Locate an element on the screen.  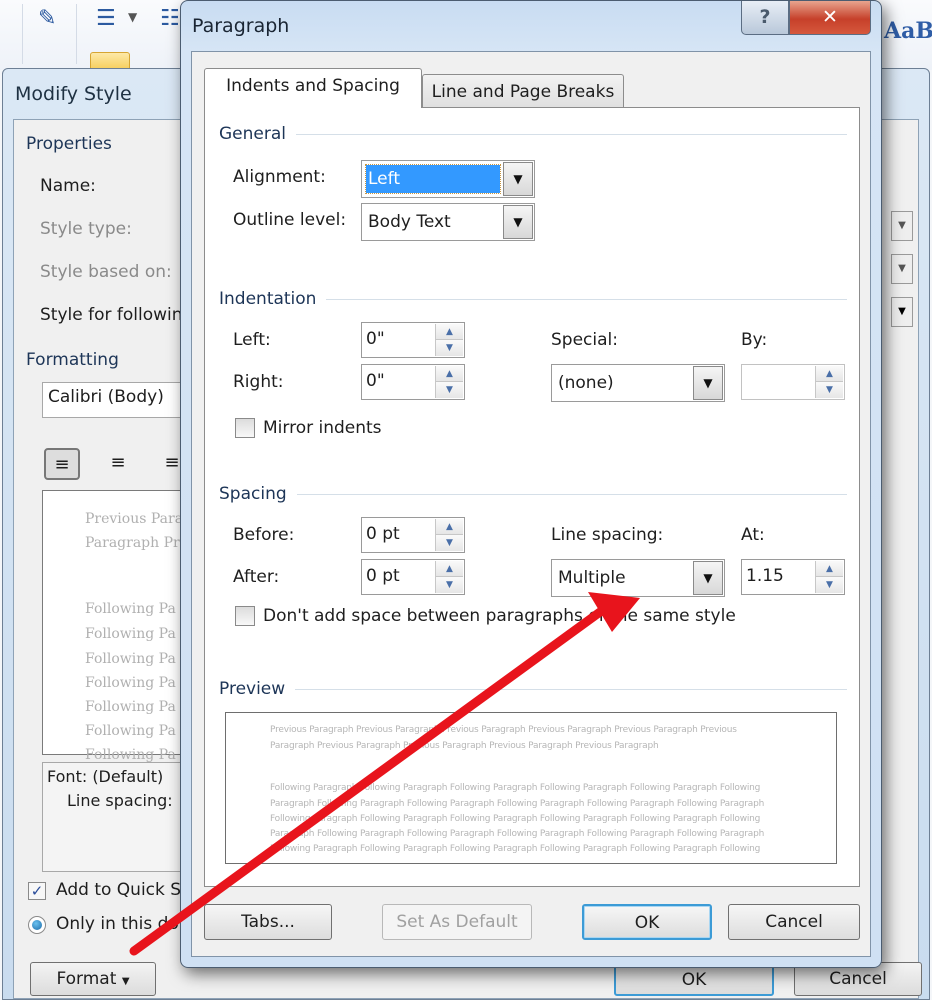
alignment-select: Left ▼ is located at coordinates (448, 179).